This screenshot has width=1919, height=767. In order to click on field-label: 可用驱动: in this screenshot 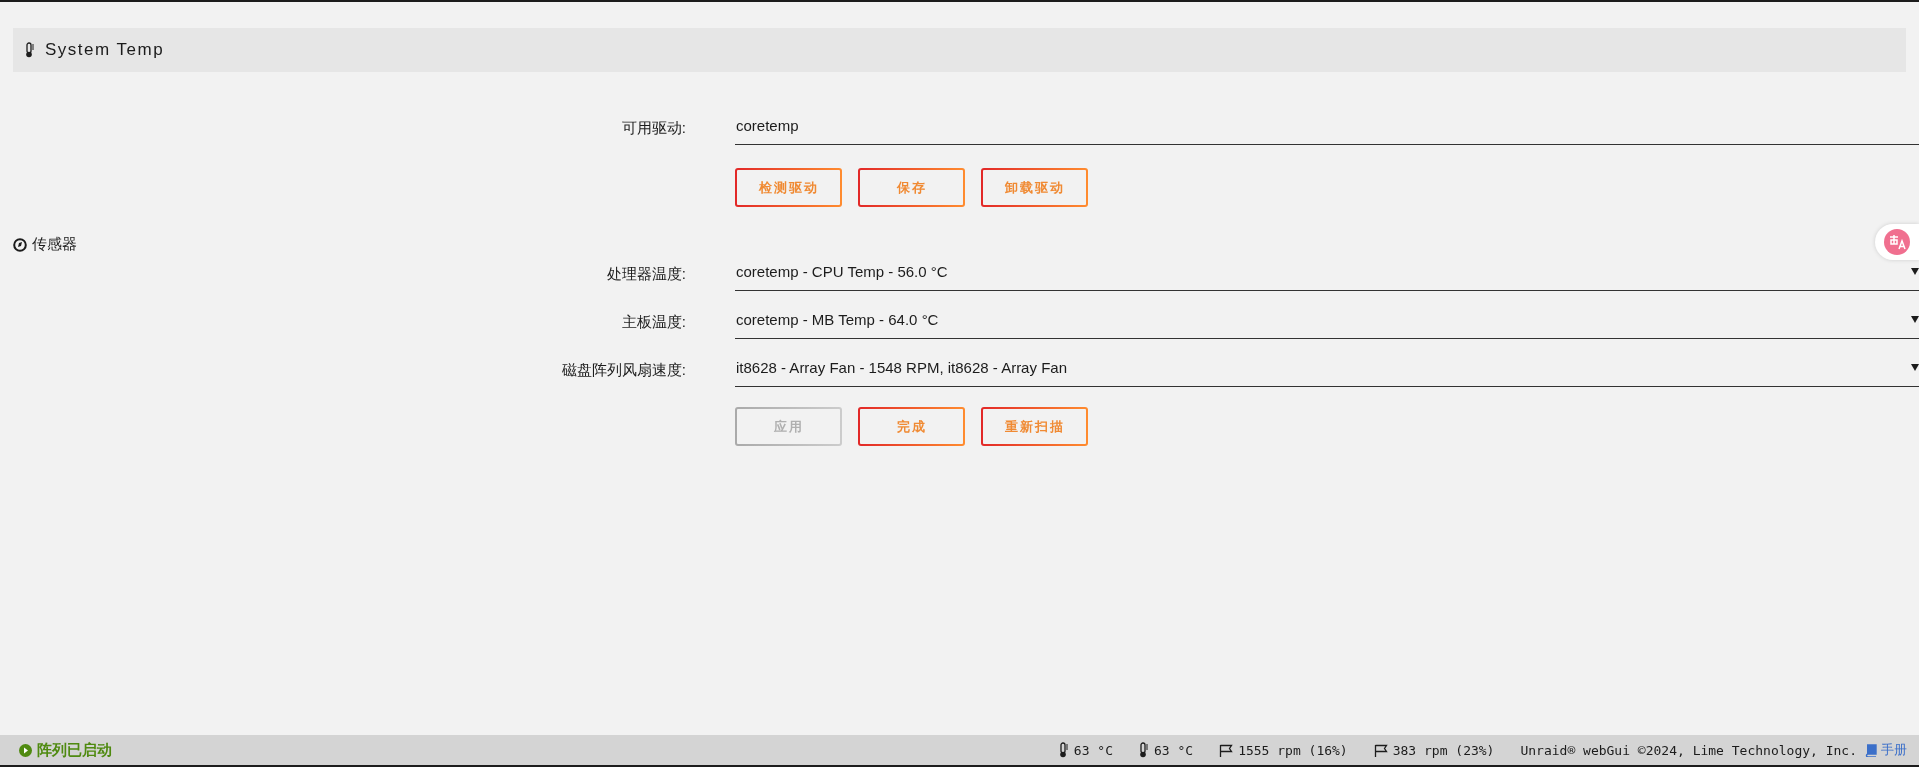, I will do `click(653, 128)`.